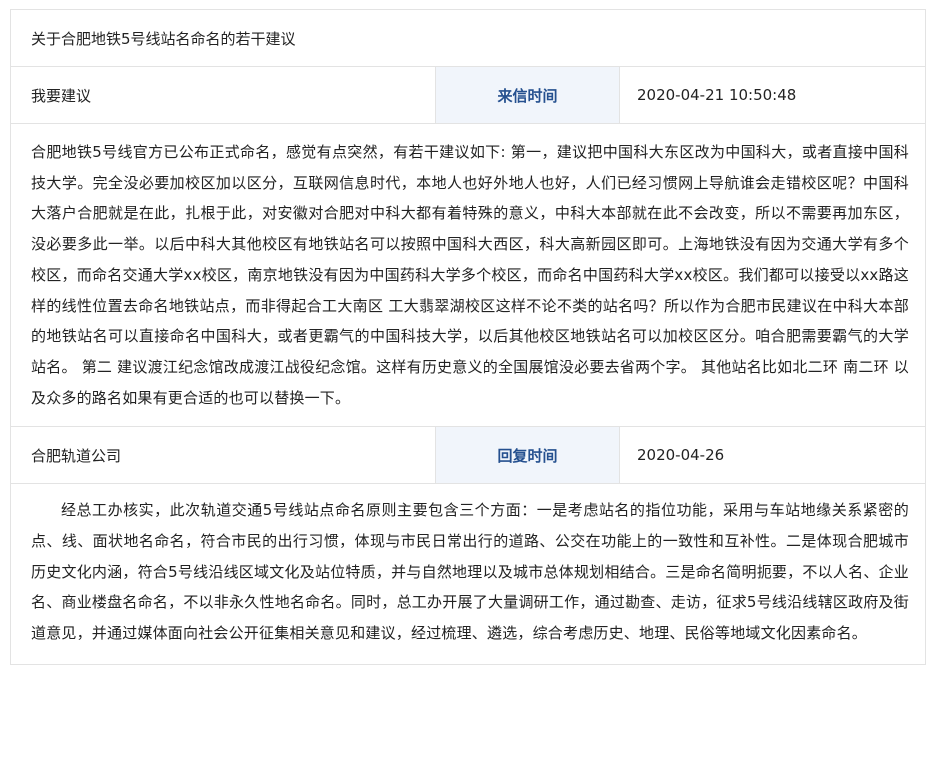  Describe the element at coordinates (468, 38) in the screenshot. I see `letter-title-row: 关于合肥地铁5号线站名命名的若干建议` at that location.